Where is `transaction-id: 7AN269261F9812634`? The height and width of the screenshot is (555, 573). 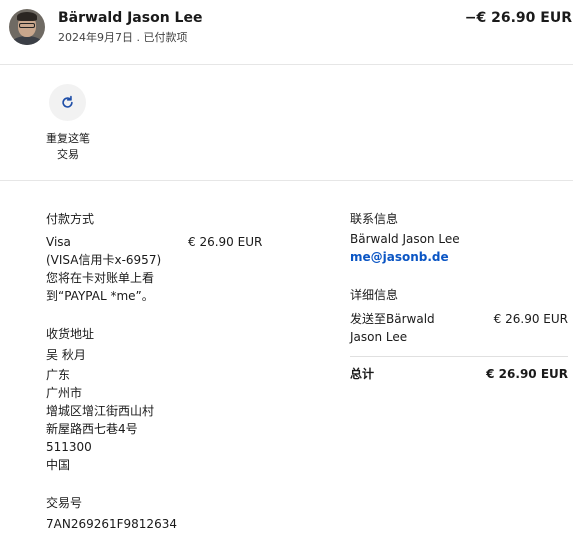 transaction-id: 7AN269261F9812634 is located at coordinates (111, 524).